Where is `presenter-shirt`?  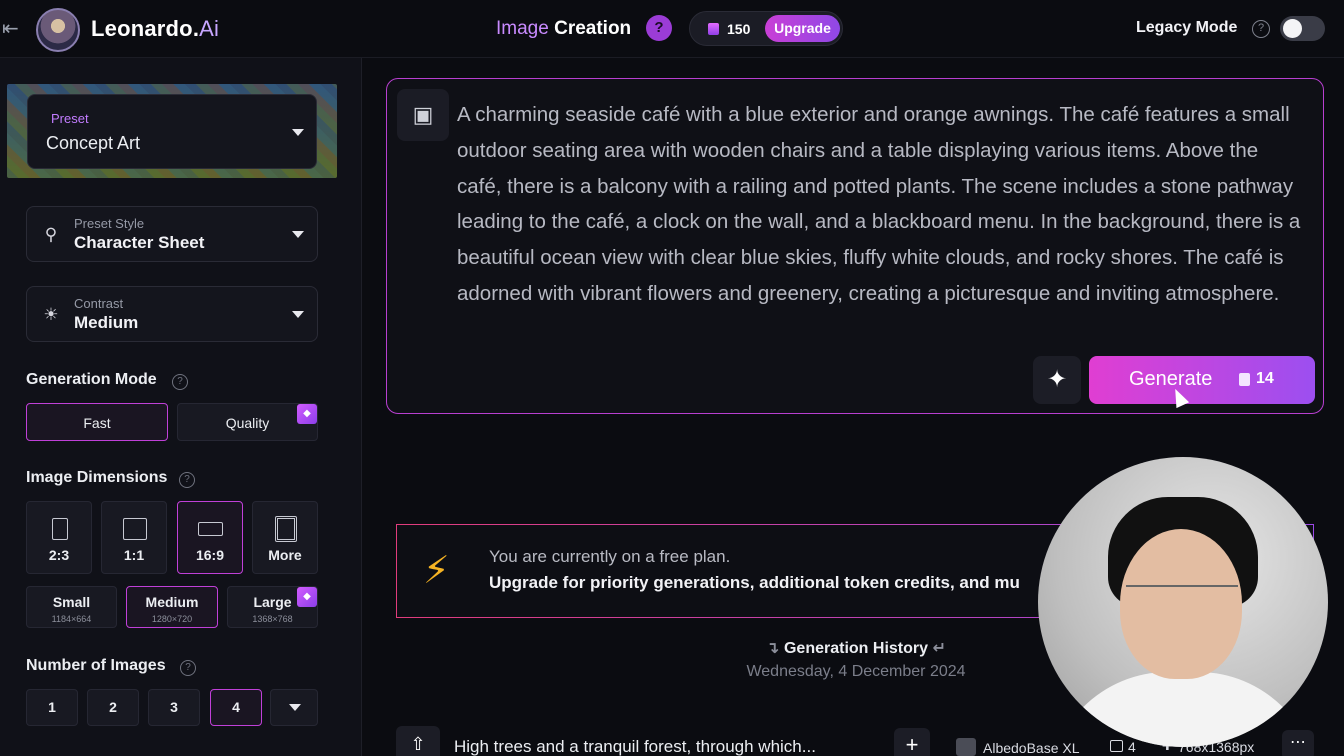
presenter-shirt is located at coordinates (1183, 709).